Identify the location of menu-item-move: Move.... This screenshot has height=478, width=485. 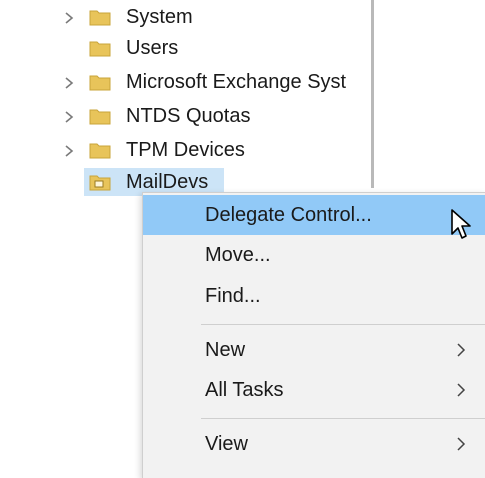
(314, 255).